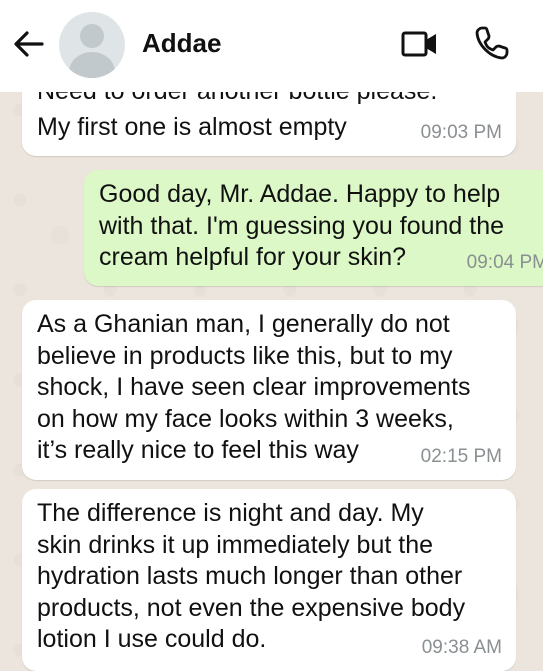  I want to click on message-timestamp: 02:15 PM, so click(461, 456).